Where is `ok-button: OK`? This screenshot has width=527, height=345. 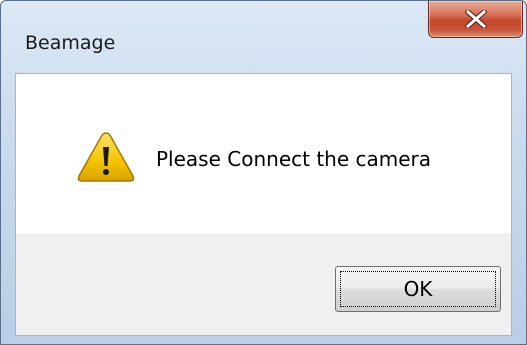 ok-button: OK is located at coordinates (418, 289).